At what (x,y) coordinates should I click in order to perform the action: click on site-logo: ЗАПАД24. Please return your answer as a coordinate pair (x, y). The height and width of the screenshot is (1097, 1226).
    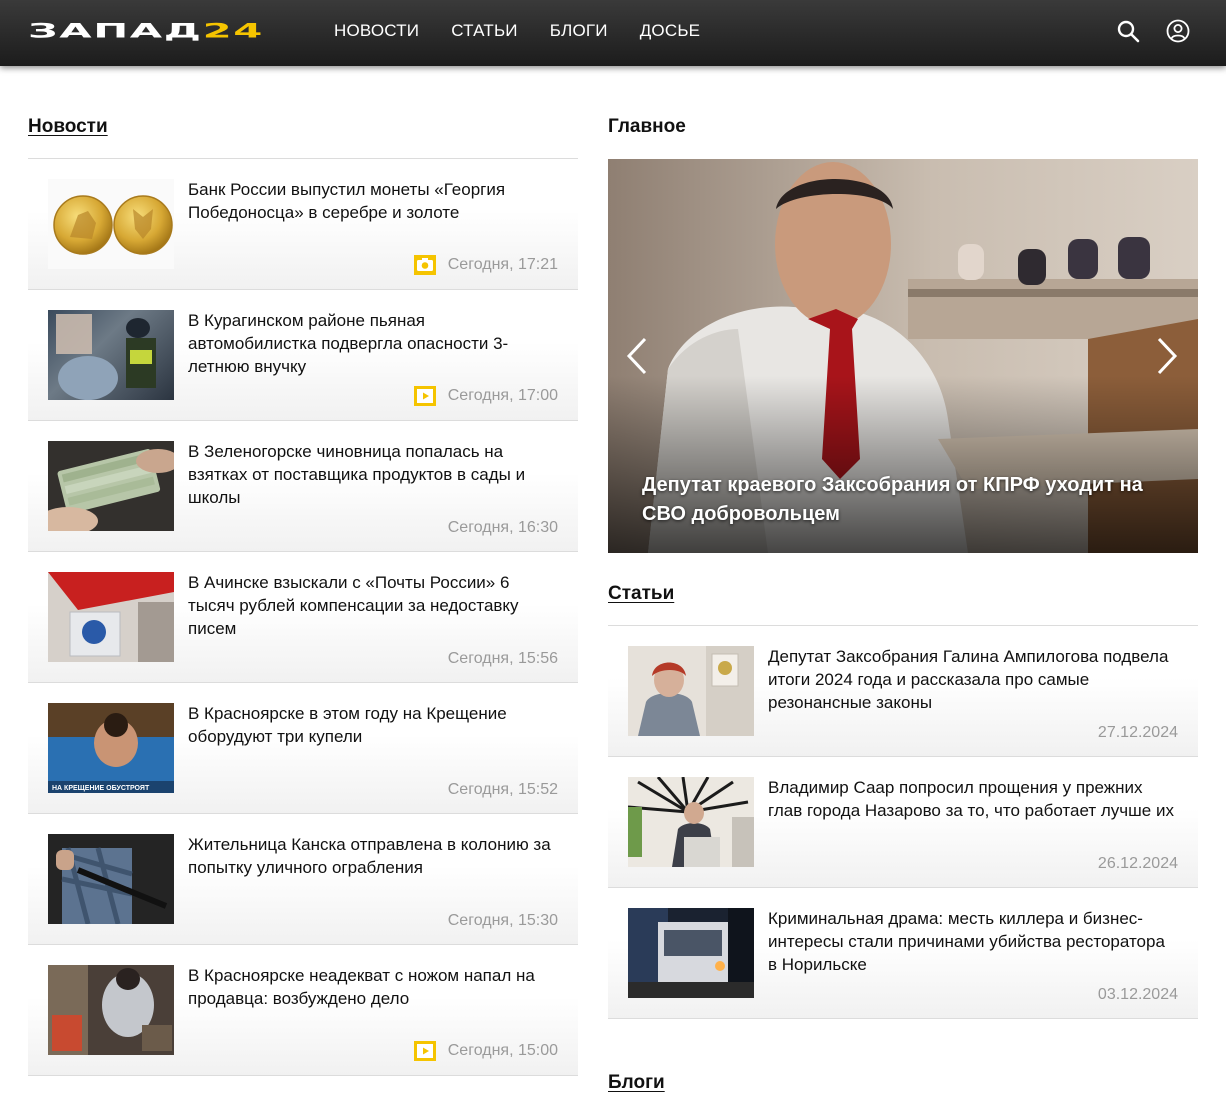
    Looking at the image, I should click on (145, 31).